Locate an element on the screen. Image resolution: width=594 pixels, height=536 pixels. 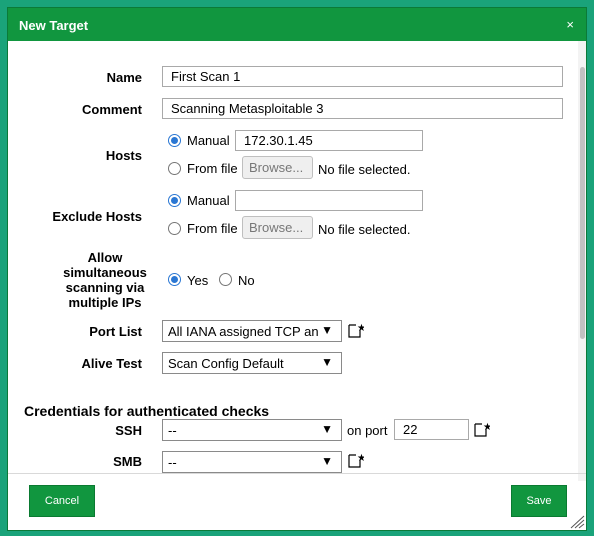
ssh-port-input is located at coordinates (431, 429).